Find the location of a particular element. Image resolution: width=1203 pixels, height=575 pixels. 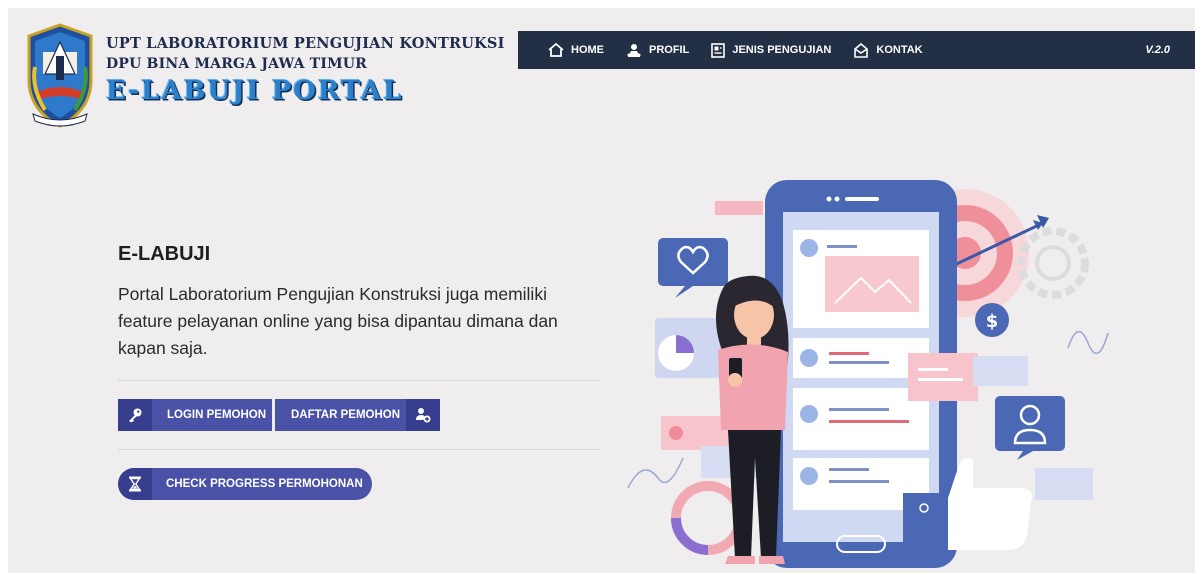

nav-jenis-pengujian-label: JENIS PENGUJIAN is located at coordinates (782, 50).